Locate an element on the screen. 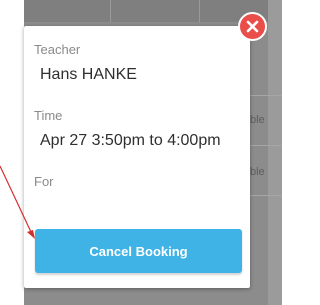 This screenshot has height=305, width=320. close-modal-button is located at coordinates (252, 26).